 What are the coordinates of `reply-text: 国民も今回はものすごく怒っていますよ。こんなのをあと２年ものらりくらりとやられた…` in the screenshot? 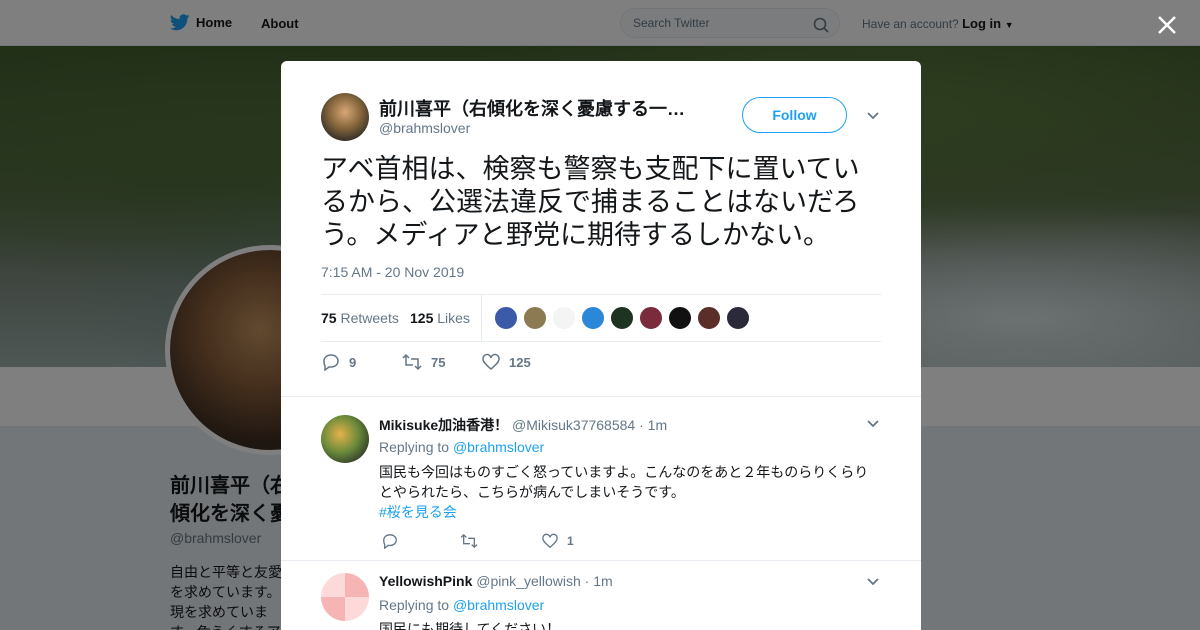 It's located at (624, 492).